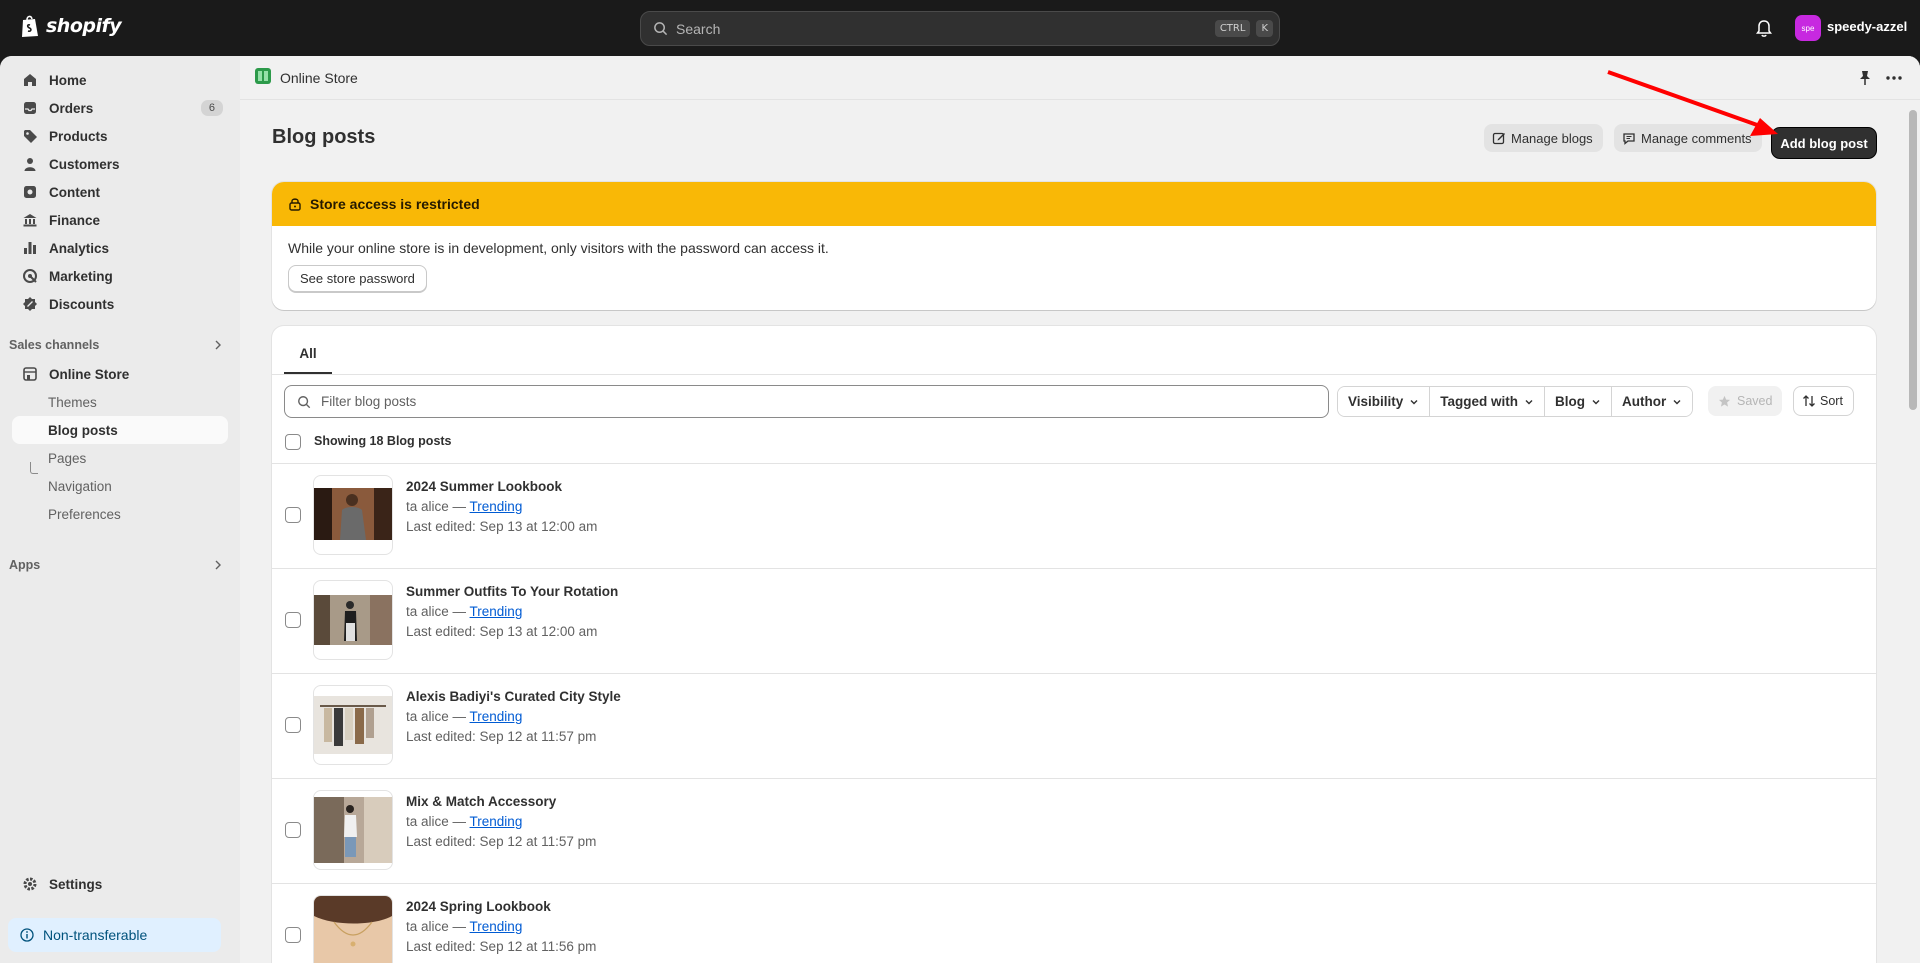 This screenshot has width=1920, height=963. I want to click on manage-blogs-label: Manage blogs, so click(1552, 138).